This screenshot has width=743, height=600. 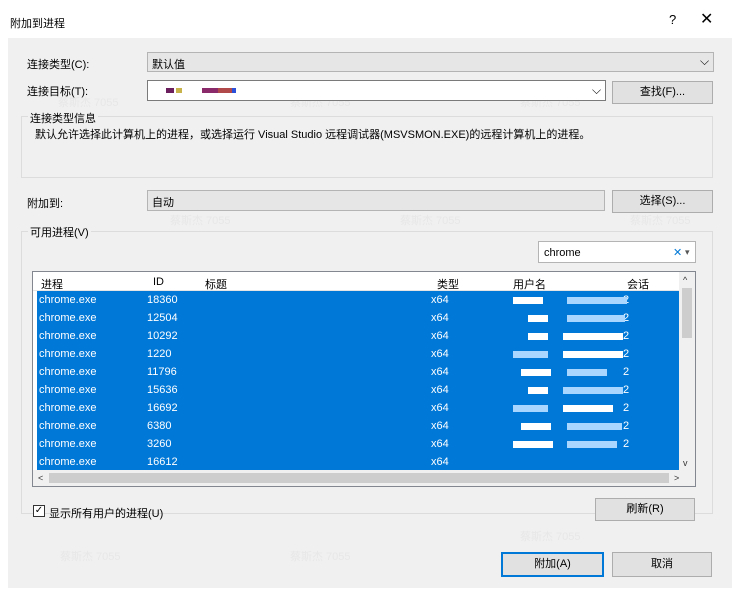 I want to click on attach-button: 附加(A), so click(x=552, y=564).